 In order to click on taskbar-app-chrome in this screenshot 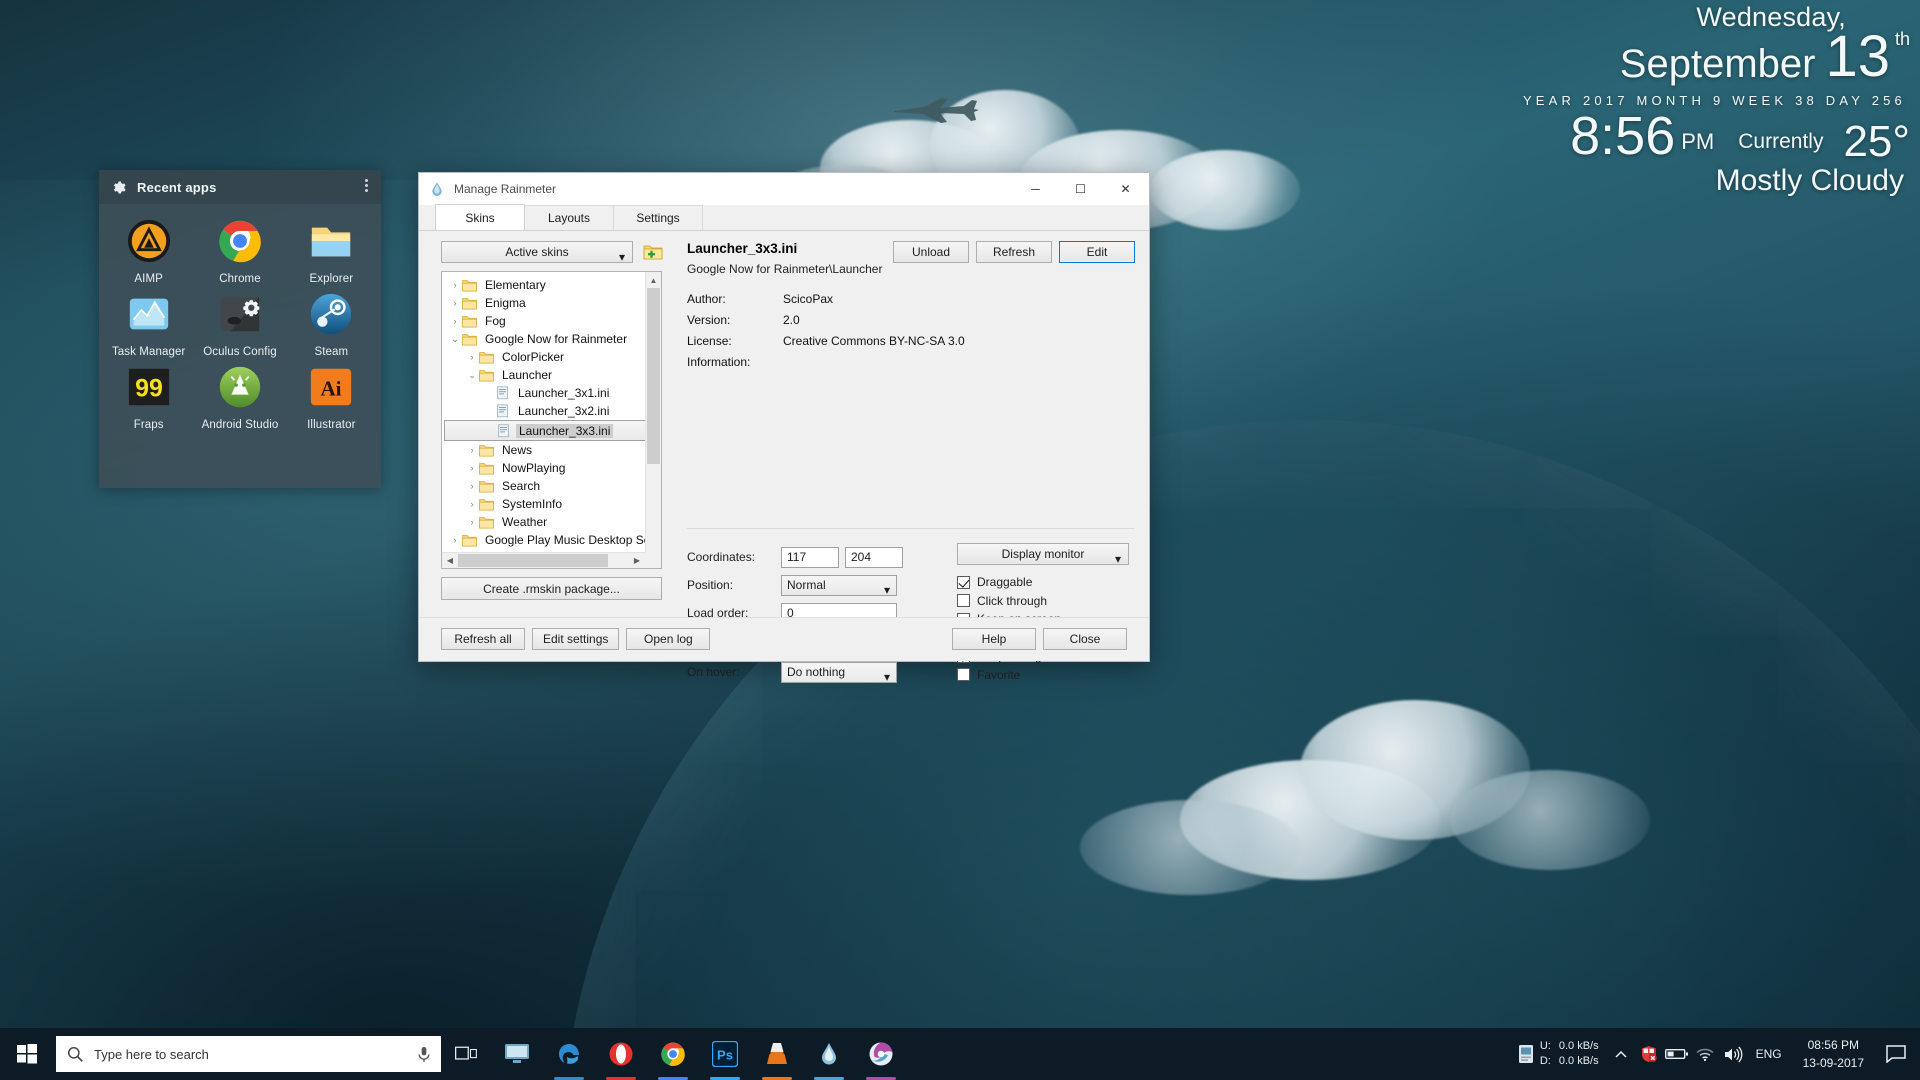, I will do `click(673, 1054)`.